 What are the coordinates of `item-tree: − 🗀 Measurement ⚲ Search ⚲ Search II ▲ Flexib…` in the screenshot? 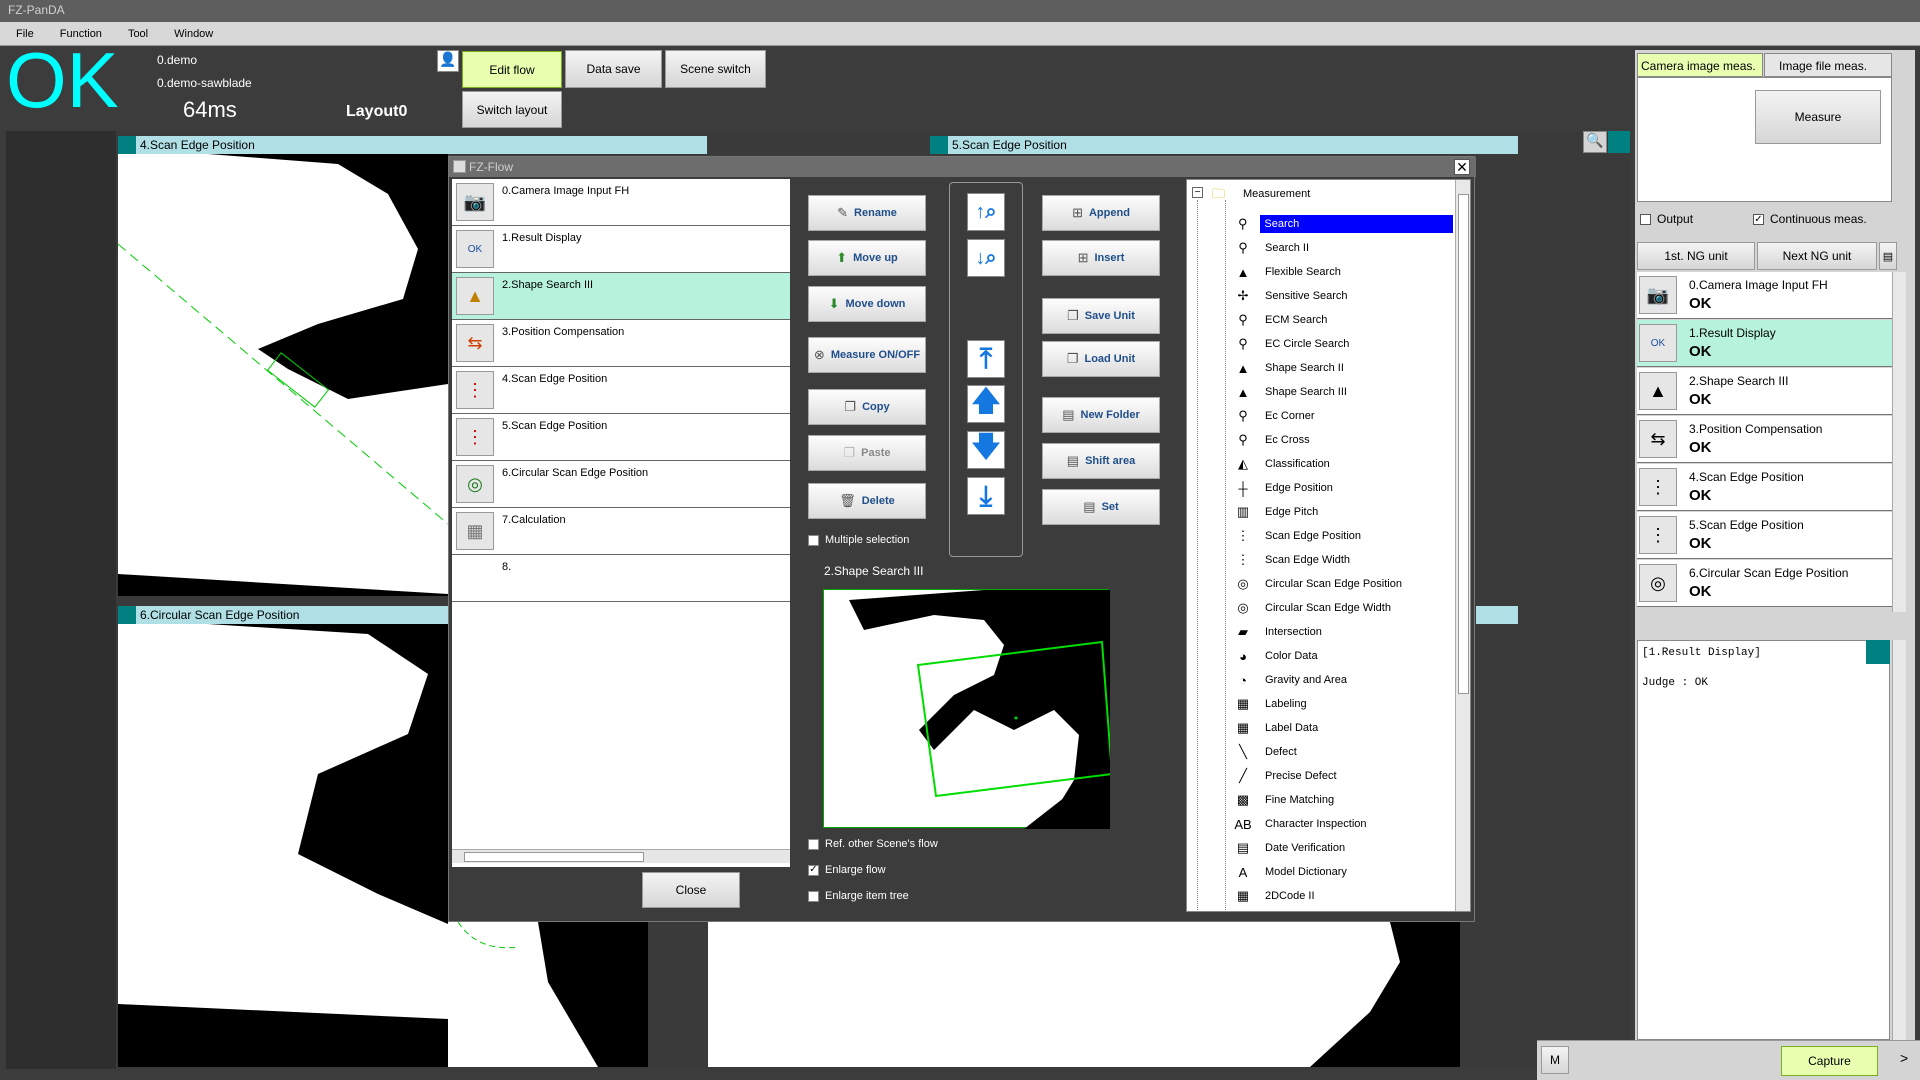 It's located at (1328, 545).